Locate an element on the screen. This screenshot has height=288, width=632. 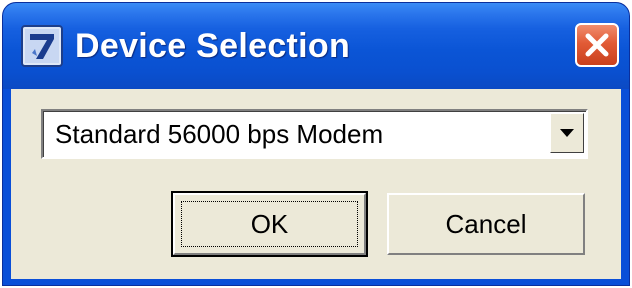
close-icon is located at coordinates (597, 45).